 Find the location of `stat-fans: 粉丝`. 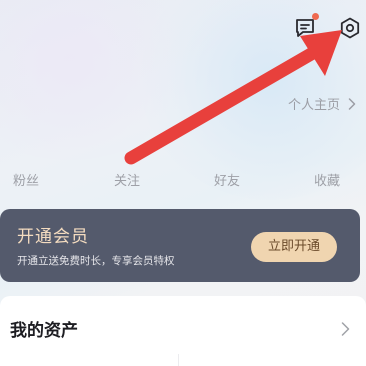

stat-fans: 粉丝 is located at coordinates (26, 179).